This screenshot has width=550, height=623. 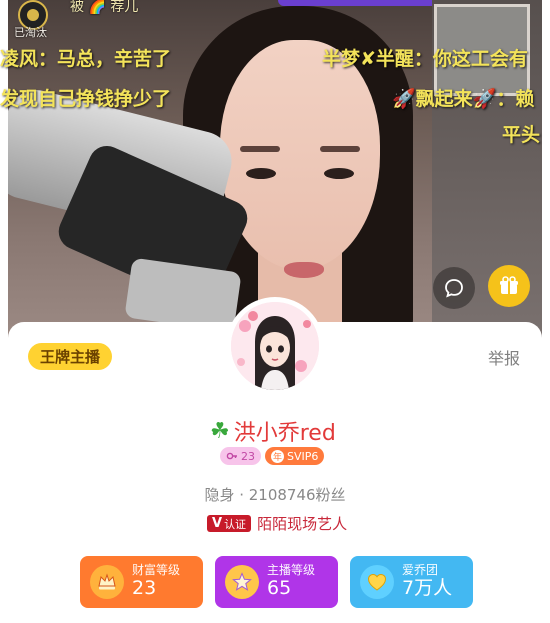 I want to click on danmaku-message: 半梦✘半醒：你这工会有, so click(x=425, y=59).